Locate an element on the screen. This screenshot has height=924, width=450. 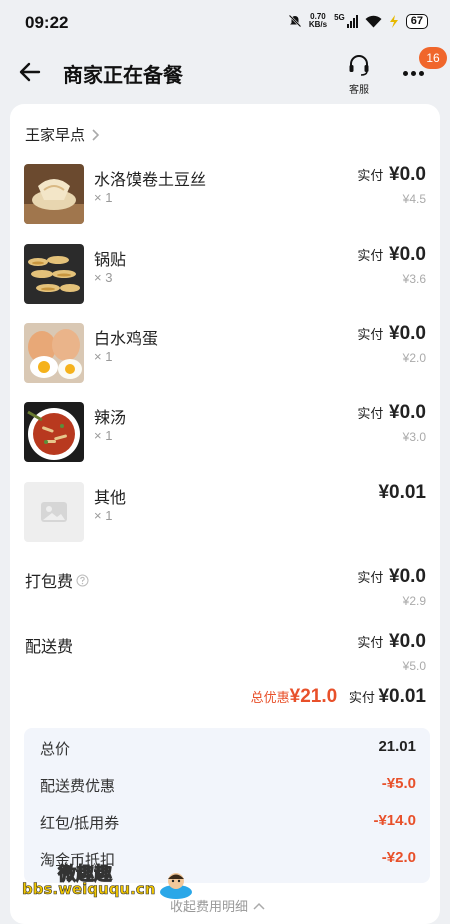
wifi-icon is located at coordinates (373, 21).